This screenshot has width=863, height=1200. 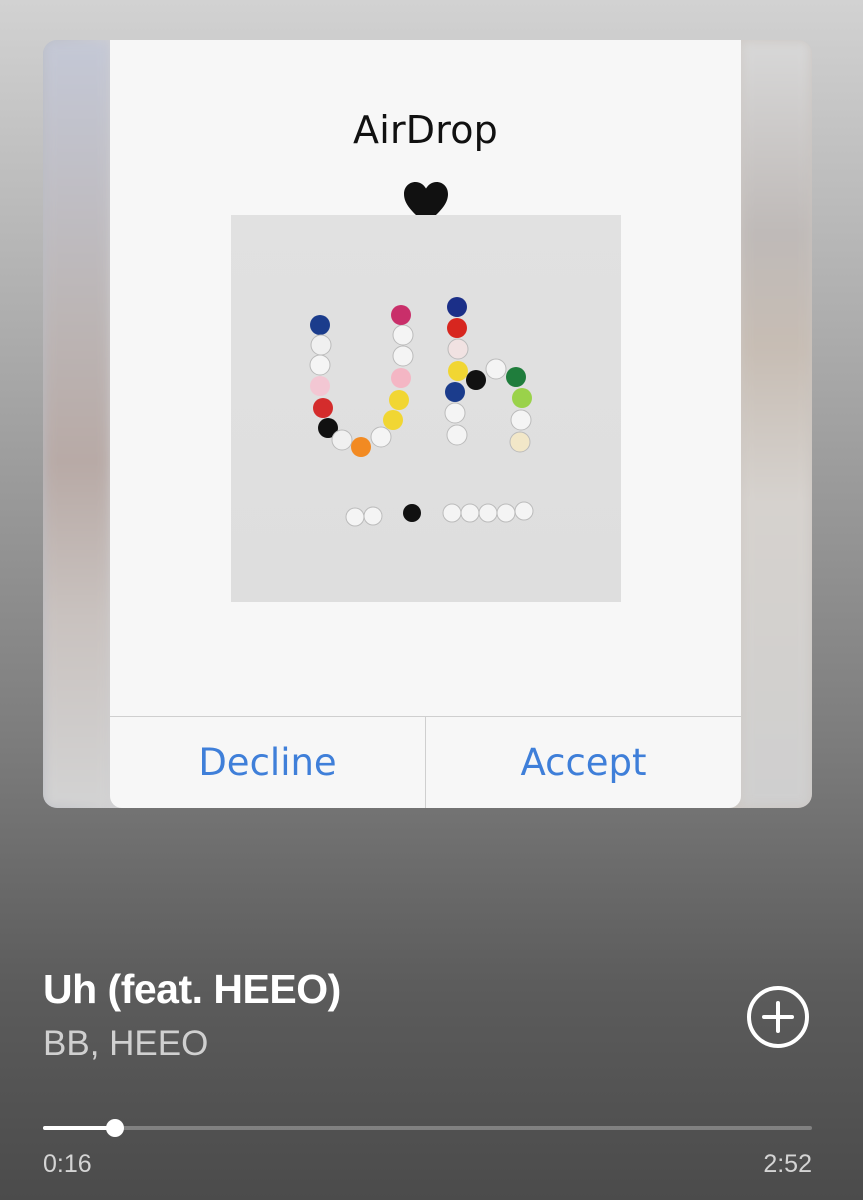 What do you see at coordinates (361, 381) in the screenshot?
I see `bead-letter-u` at bounding box center [361, 381].